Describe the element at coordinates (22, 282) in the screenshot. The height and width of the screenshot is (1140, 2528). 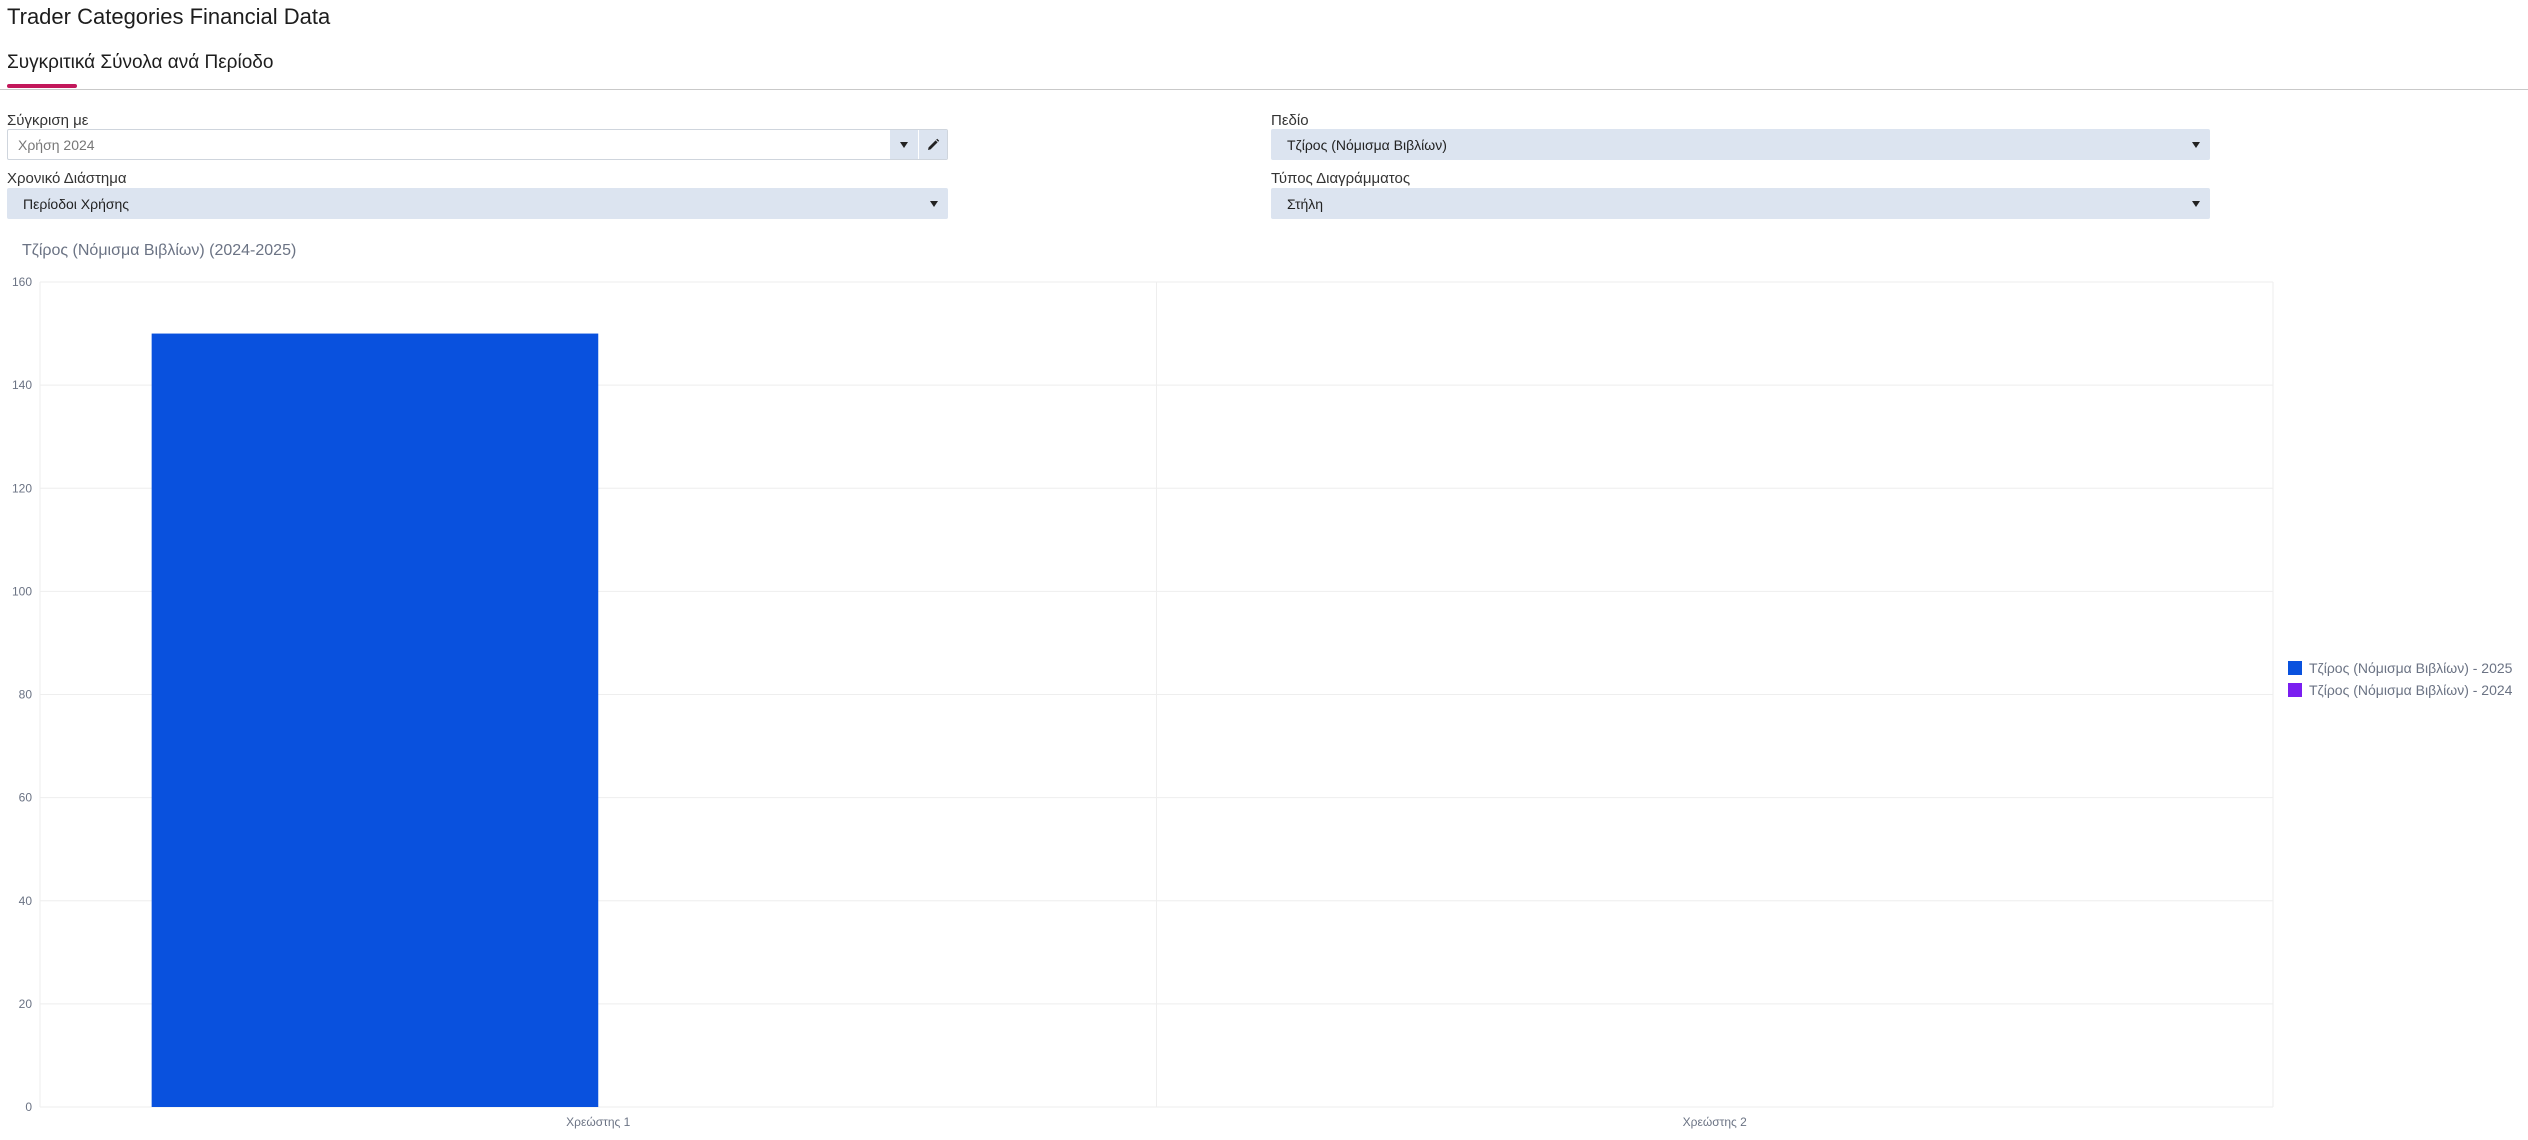
I see `y-tick-label: 160` at that location.